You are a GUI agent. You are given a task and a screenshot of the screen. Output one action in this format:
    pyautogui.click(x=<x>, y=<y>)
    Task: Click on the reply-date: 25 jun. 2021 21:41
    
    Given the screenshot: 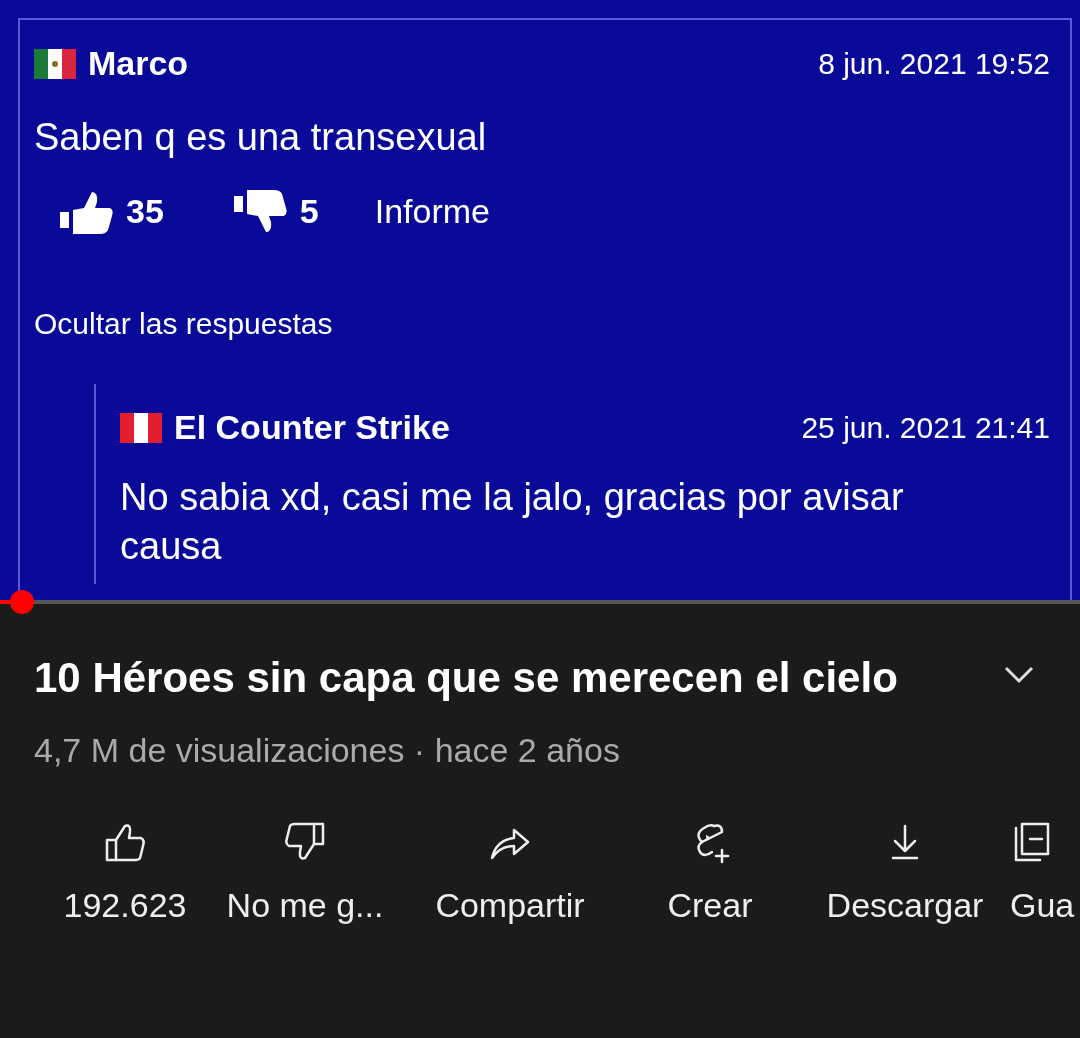 What is the action you would take?
    pyautogui.click(x=925, y=428)
    